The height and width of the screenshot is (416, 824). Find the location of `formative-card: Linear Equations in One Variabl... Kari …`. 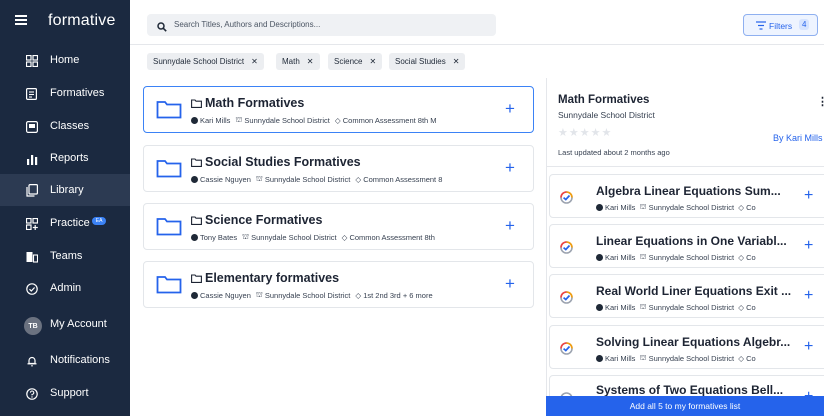

formative-card: Linear Equations in One Variabl... Kari … is located at coordinates (686, 246).